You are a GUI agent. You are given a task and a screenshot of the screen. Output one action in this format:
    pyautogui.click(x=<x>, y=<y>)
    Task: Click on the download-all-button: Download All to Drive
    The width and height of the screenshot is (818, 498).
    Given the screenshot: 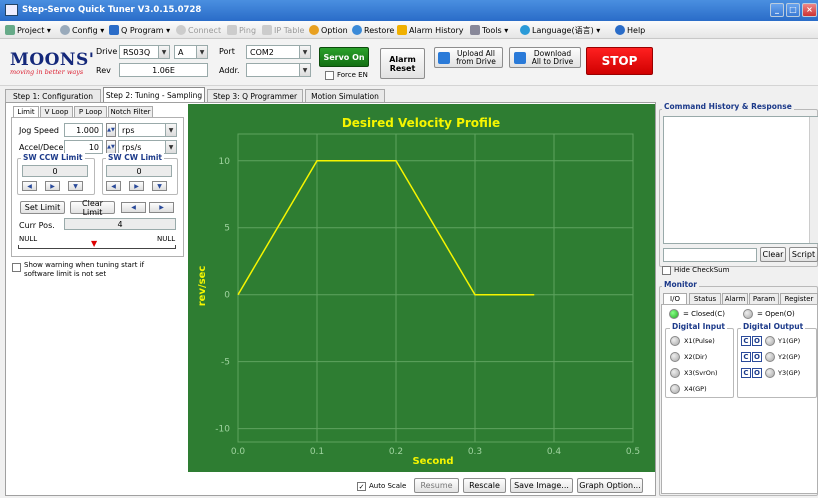 What is the action you would take?
    pyautogui.click(x=545, y=57)
    